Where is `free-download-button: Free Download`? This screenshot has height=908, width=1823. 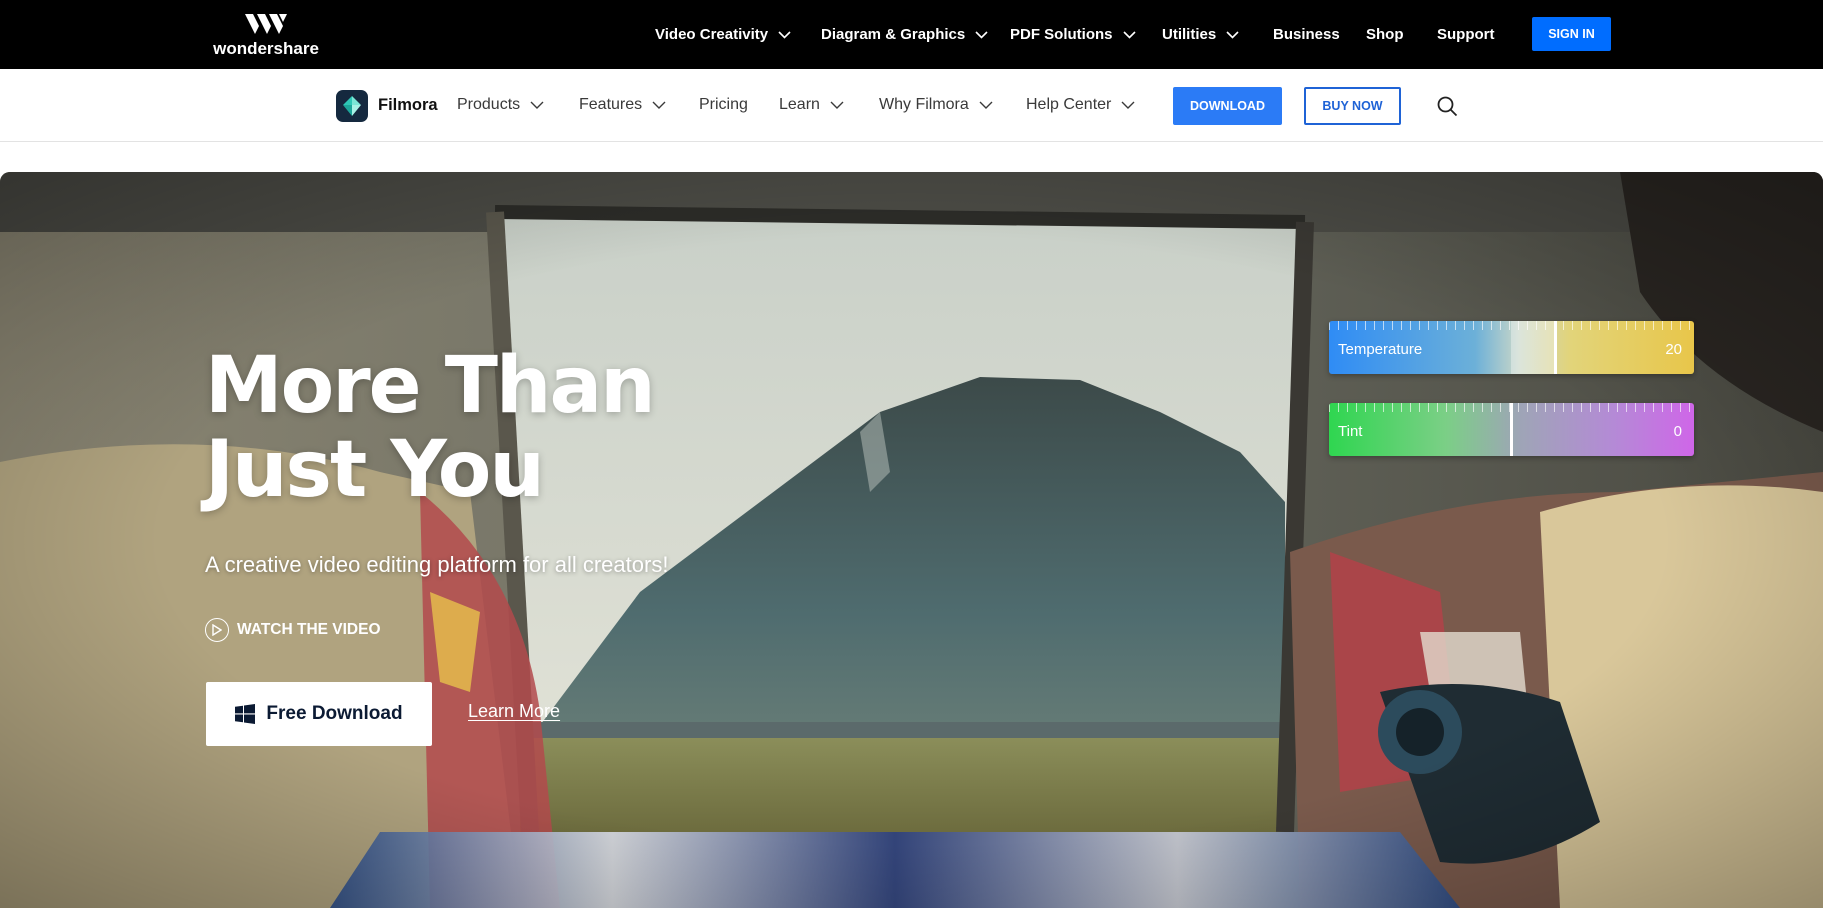
free-download-button: Free Download is located at coordinates (319, 714).